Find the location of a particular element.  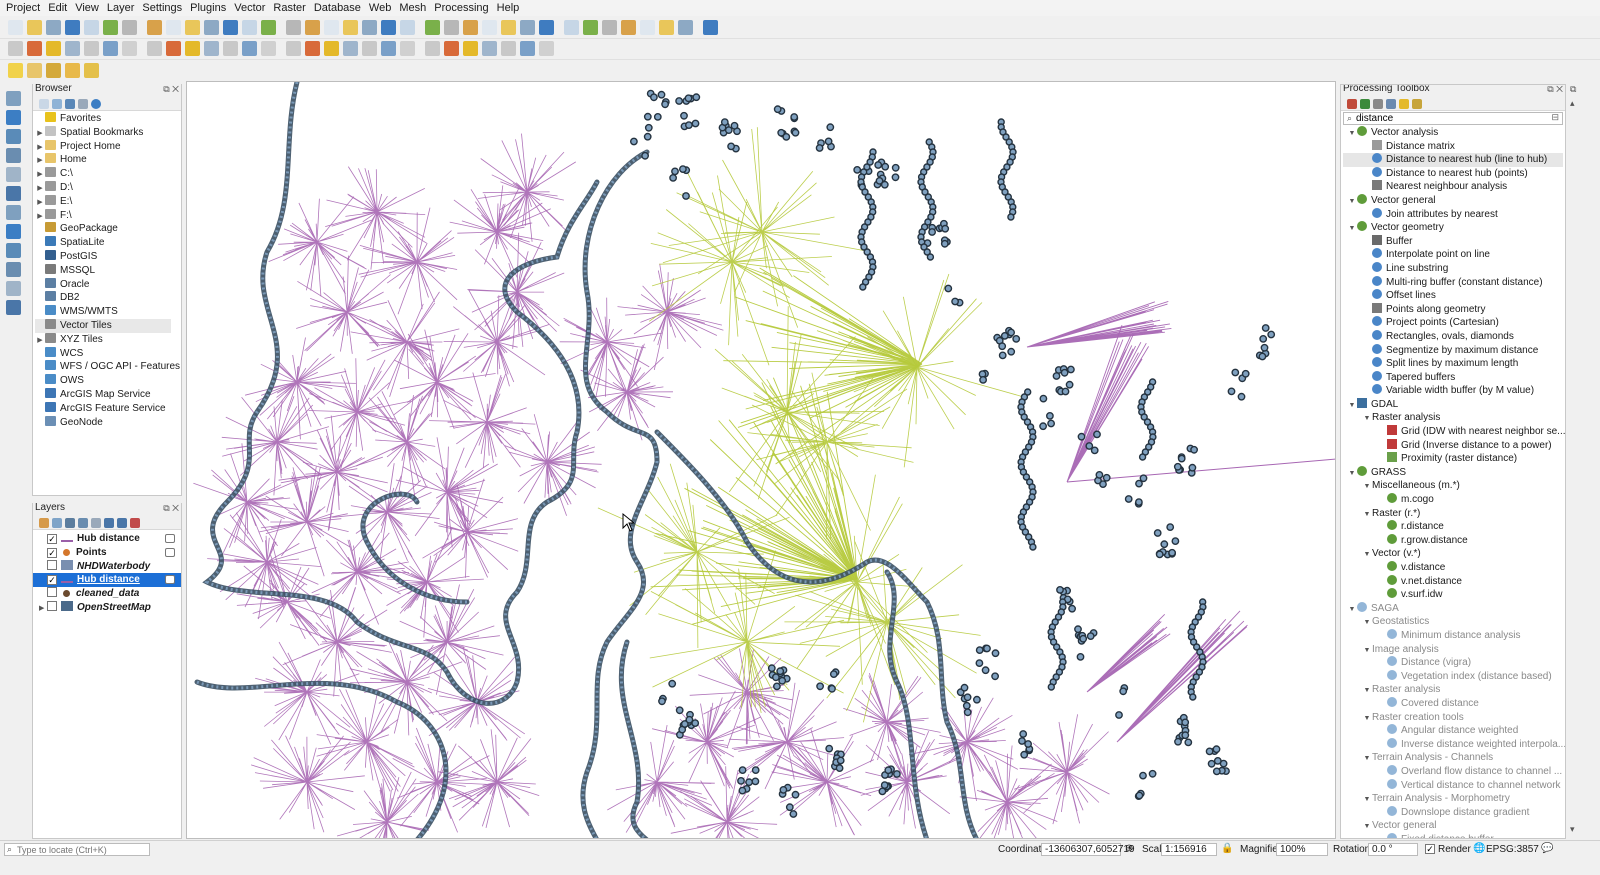

edit-features-icon is located at coordinates (1404, 103).